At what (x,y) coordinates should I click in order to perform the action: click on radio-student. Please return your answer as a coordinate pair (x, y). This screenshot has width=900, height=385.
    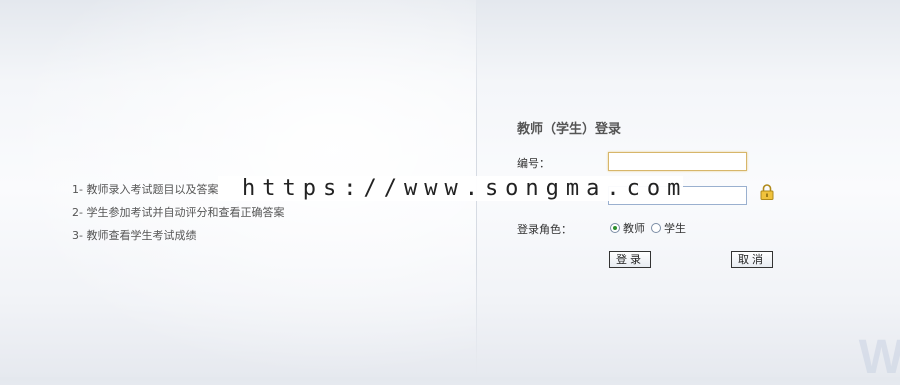
    Looking at the image, I should click on (656, 228).